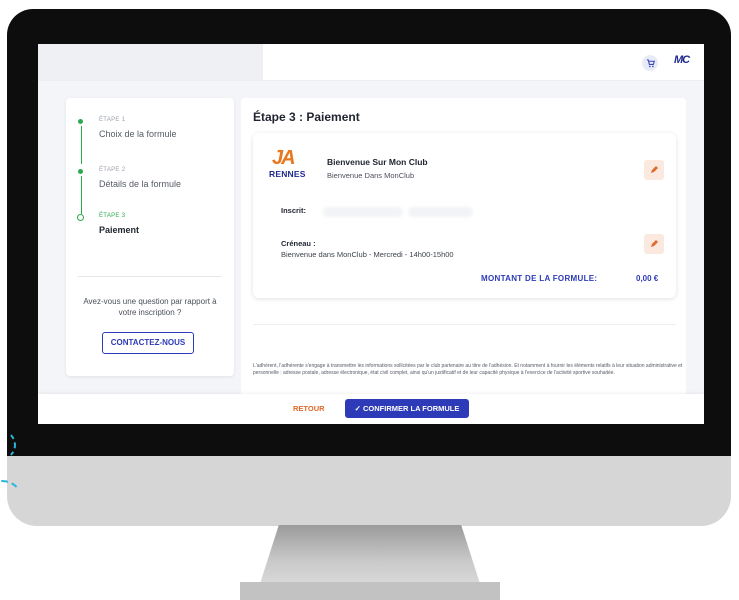 The image size is (739, 600). What do you see at coordinates (287, 174) in the screenshot?
I see `club-logo-sub: RENNES` at bounding box center [287, 174].